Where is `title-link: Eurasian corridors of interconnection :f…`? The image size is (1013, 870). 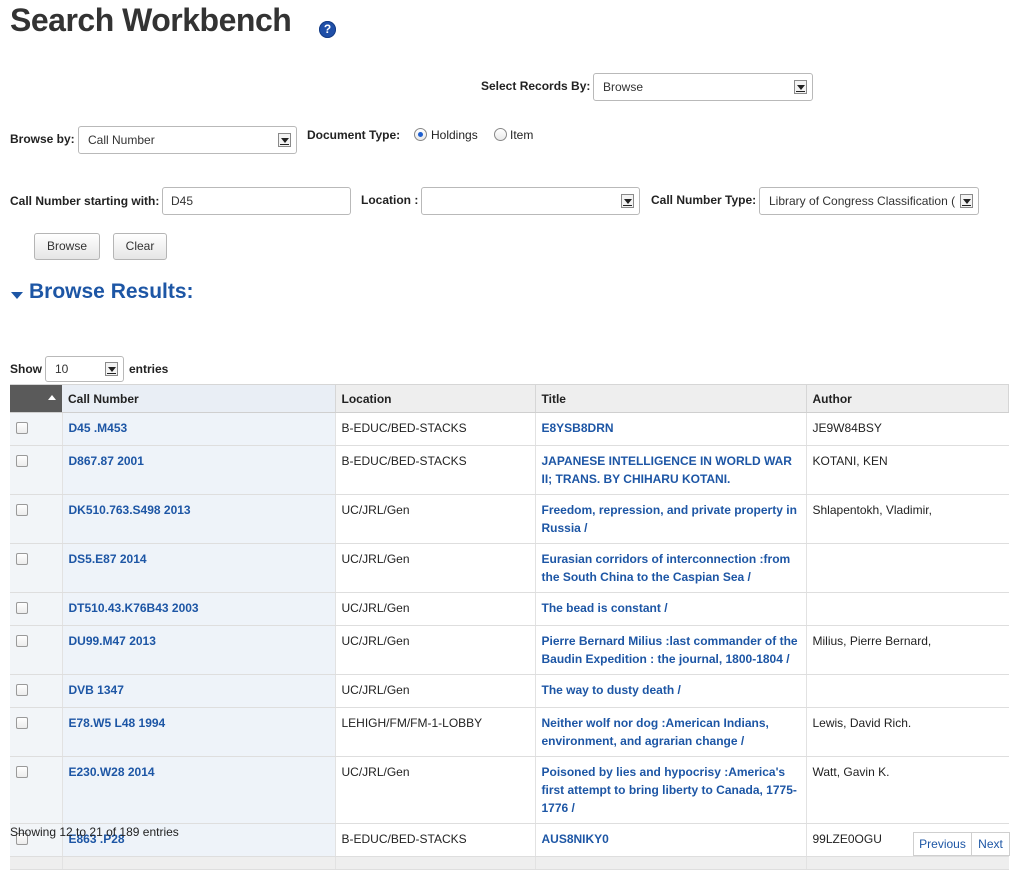 title-link: Eurasian corridors of interconnection :f… is located at coordinates (666, 568).